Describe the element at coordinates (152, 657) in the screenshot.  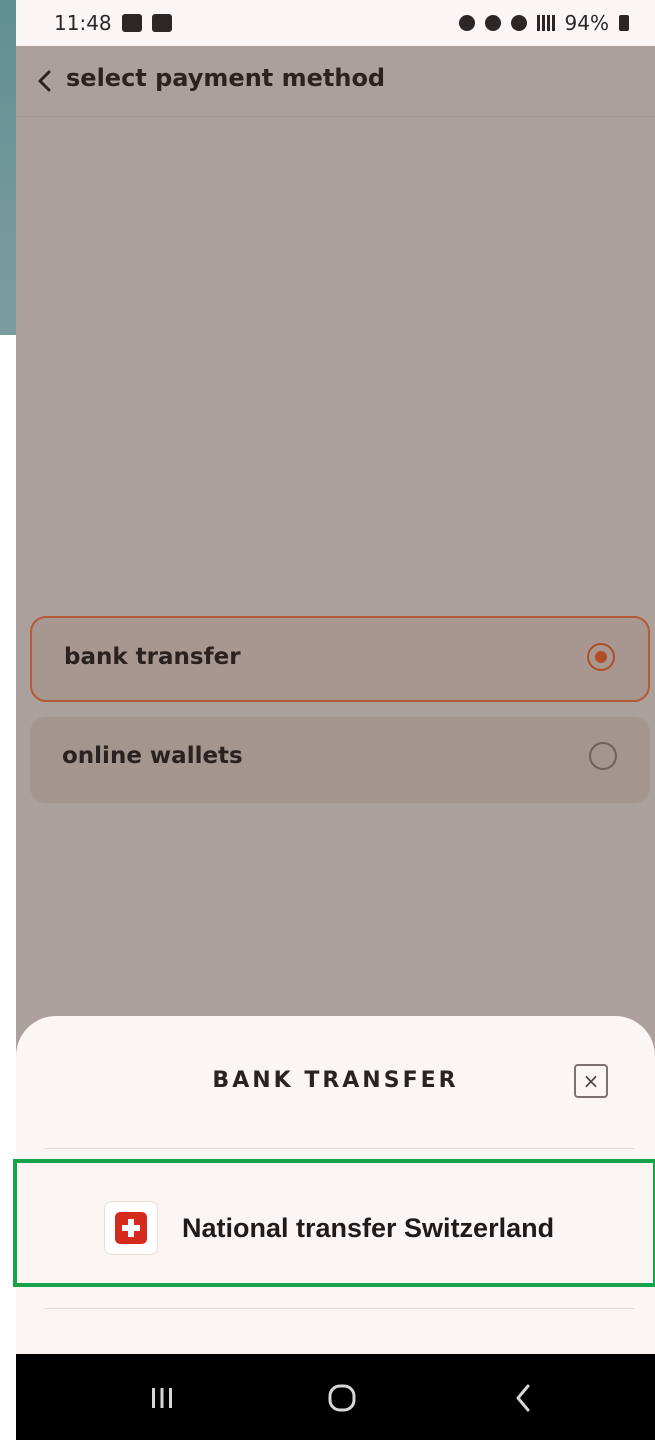
I see `option-label: bank transfer` at that location.